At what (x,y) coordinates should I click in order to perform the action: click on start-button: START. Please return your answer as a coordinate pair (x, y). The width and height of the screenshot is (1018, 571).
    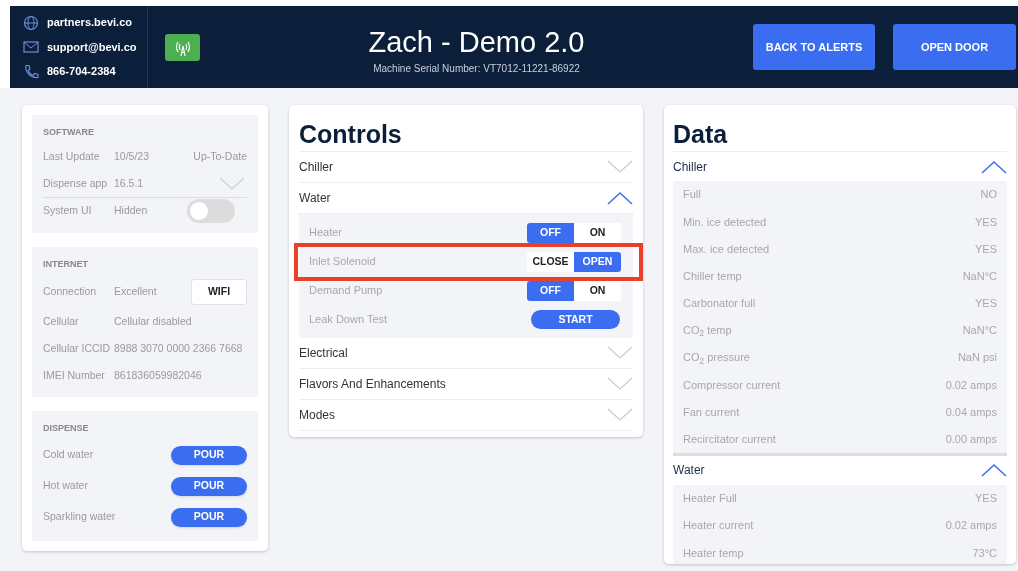
    Looking at the image, I should click on (575, 319).